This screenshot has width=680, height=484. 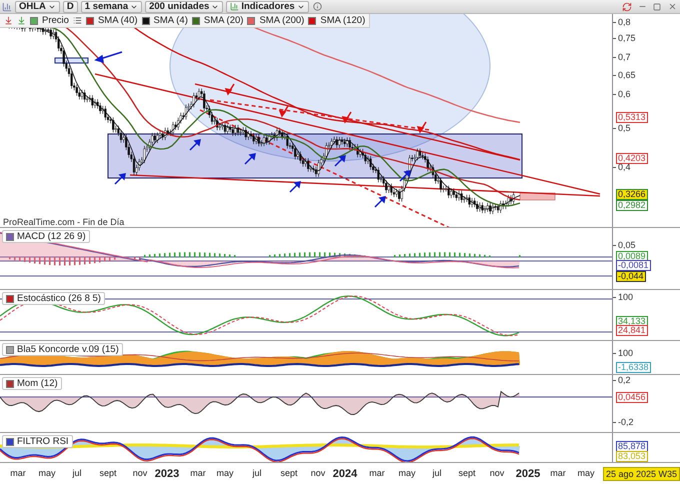 I want to click on bar-chart-icon, so click(x=235, y=6).